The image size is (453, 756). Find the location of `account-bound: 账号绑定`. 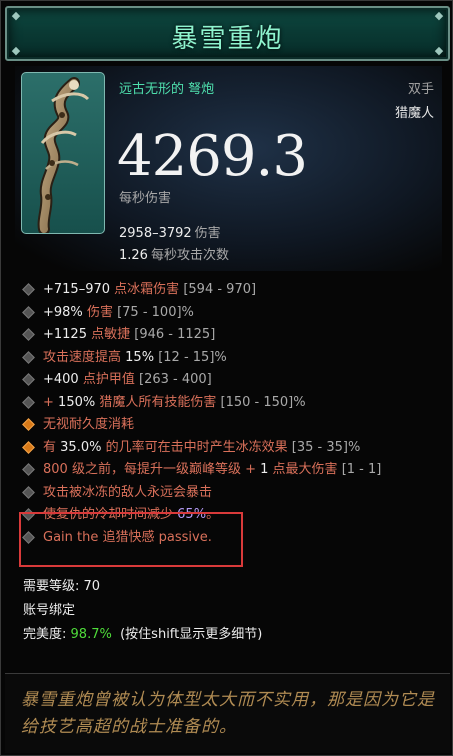

account-bound: 账号绑定 is located at coordinates (49, 610).